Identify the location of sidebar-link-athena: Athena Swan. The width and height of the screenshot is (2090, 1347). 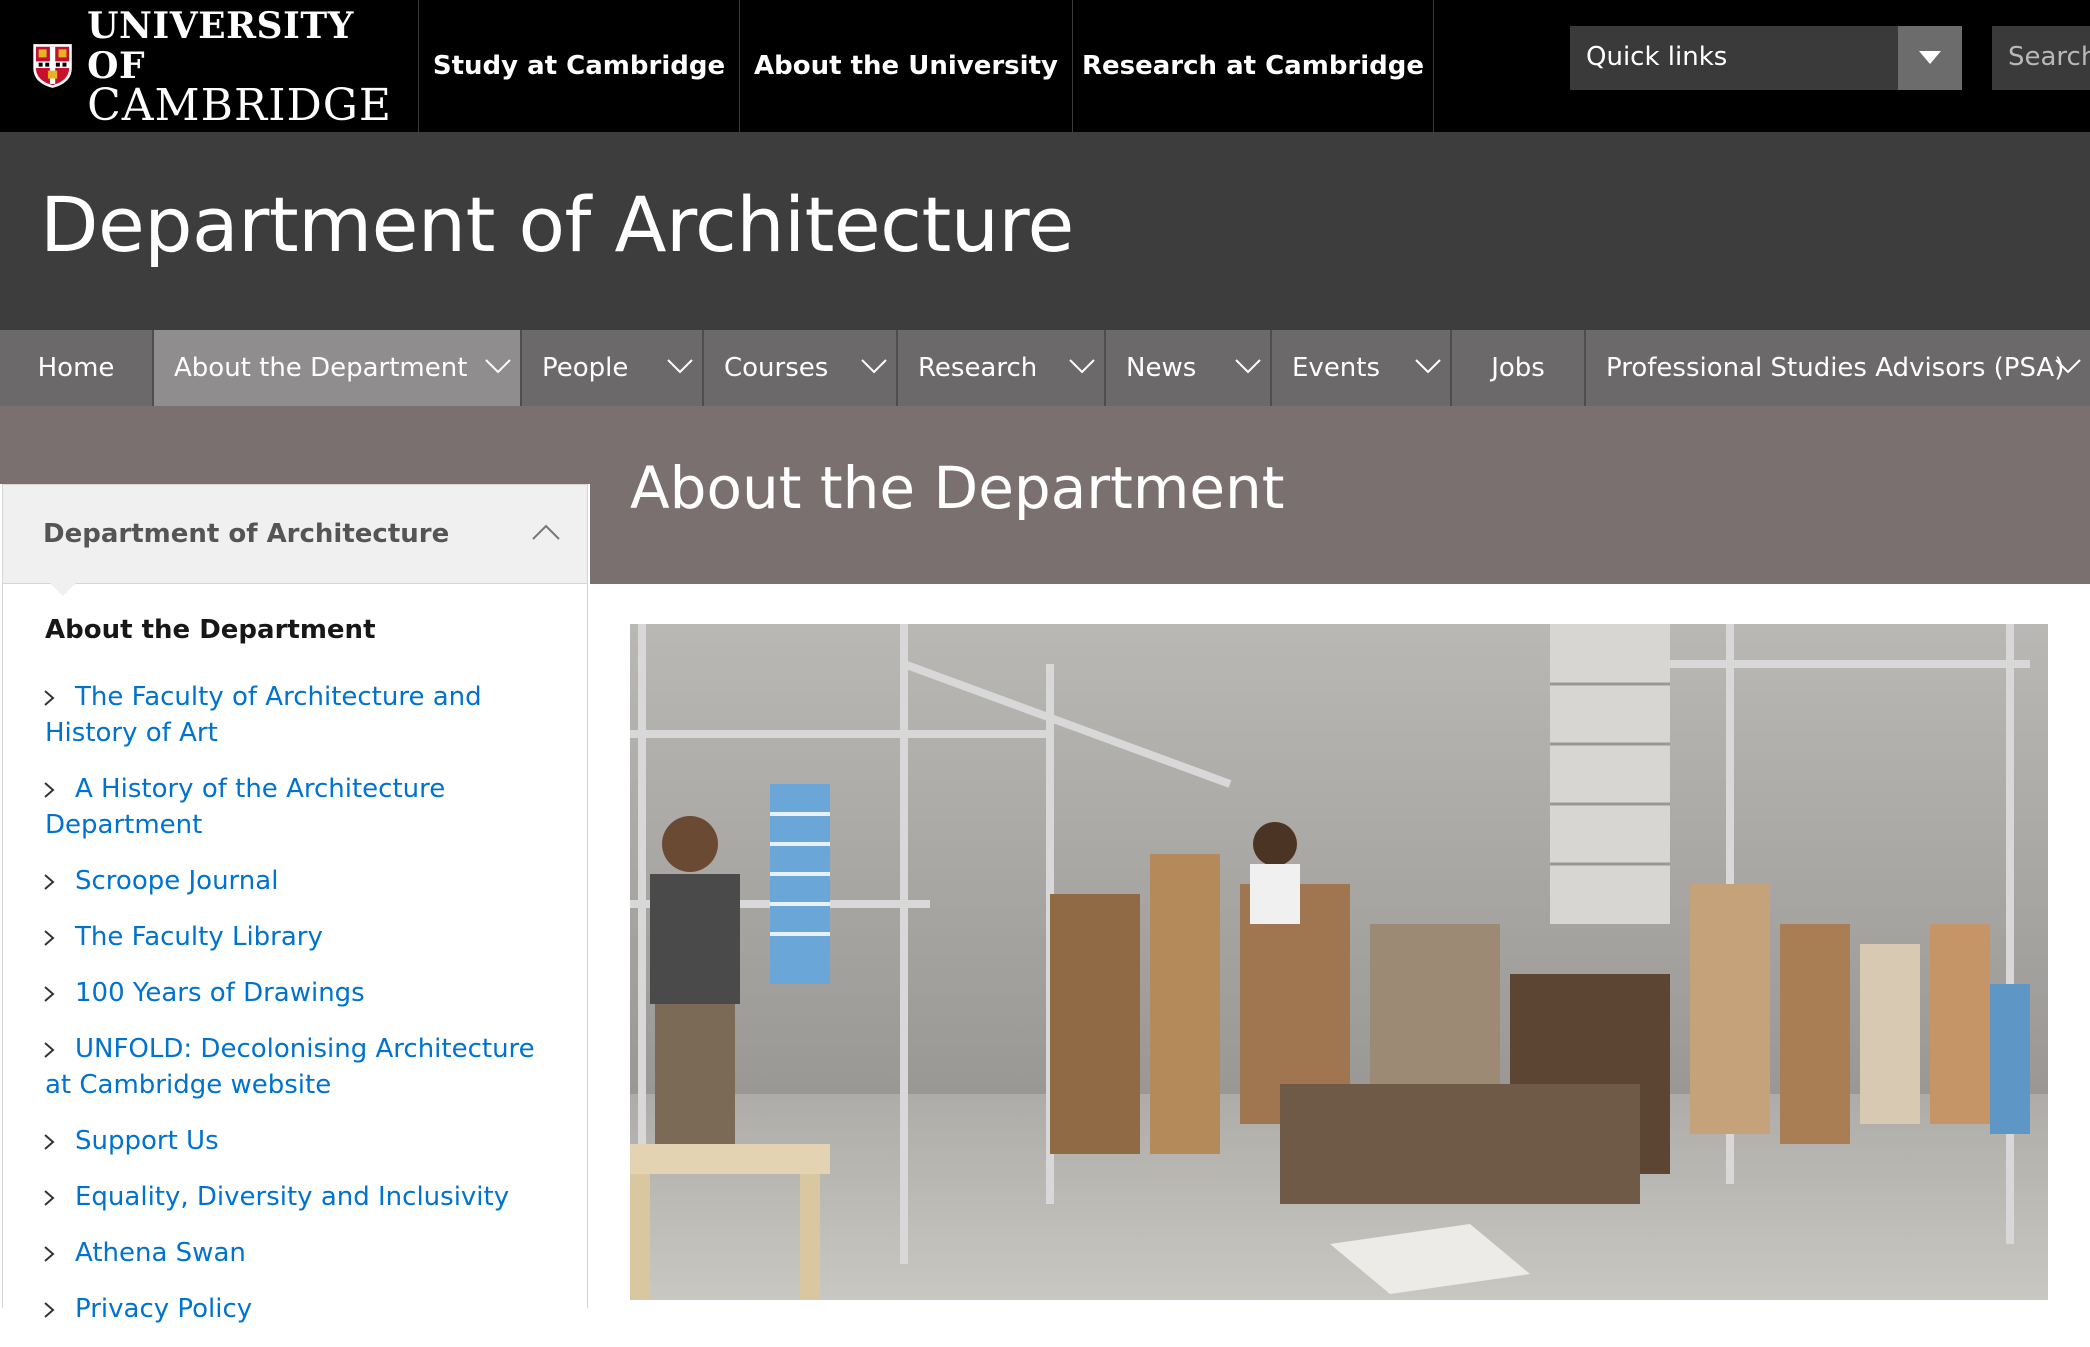
(295, 1253).